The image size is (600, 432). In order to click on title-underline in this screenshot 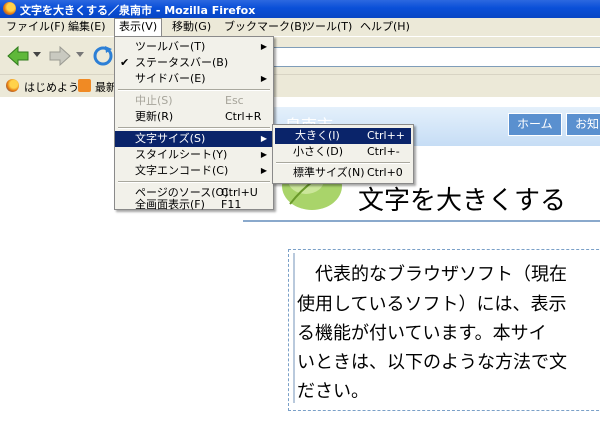, I will do `click(421, 221)`.